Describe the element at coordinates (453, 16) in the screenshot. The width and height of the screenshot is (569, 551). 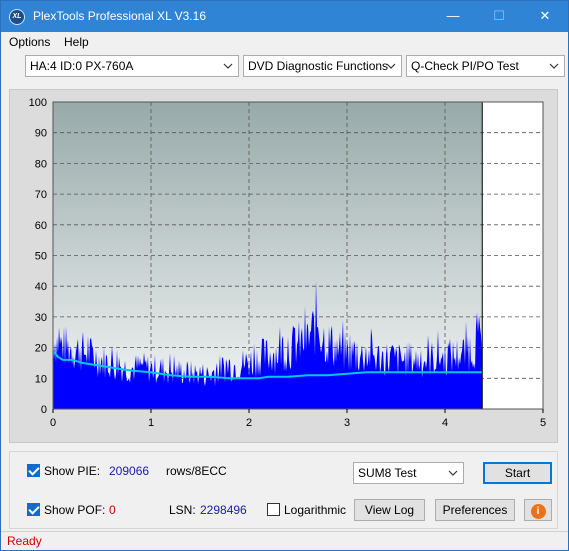
I see `minimize-button: —` at that location.